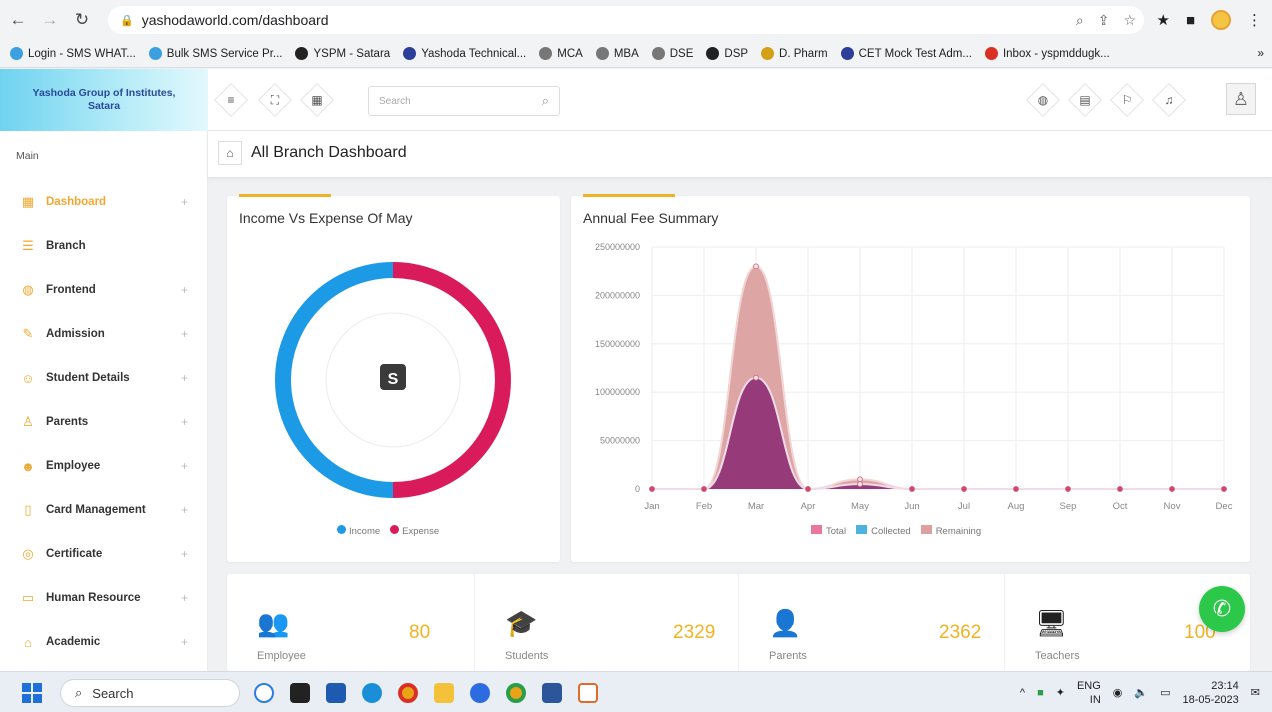  I want to click on legend-total: Total, so click(828, 531).